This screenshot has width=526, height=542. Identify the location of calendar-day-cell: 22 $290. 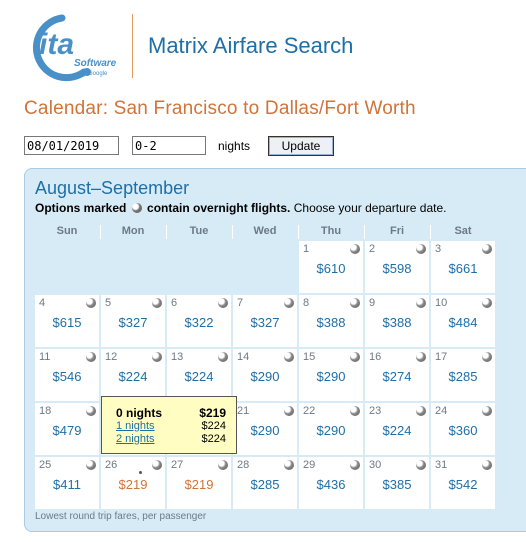
(331, 429).